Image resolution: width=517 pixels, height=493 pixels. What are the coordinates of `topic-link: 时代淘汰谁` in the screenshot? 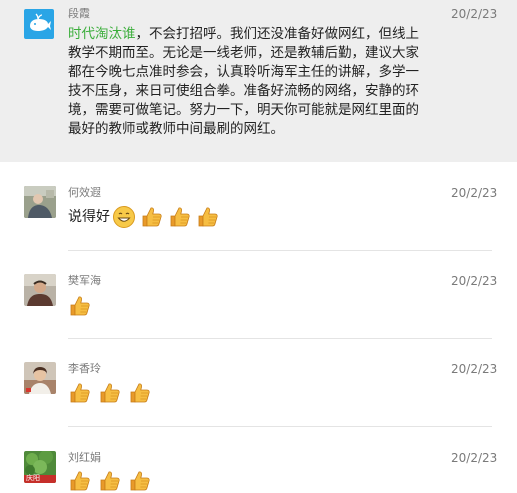 It's located at (102, 34).